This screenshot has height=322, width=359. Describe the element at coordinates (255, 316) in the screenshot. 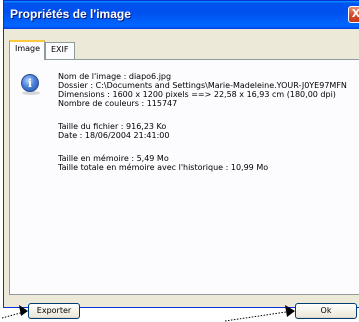

I see `dotted-line-right` at that location.